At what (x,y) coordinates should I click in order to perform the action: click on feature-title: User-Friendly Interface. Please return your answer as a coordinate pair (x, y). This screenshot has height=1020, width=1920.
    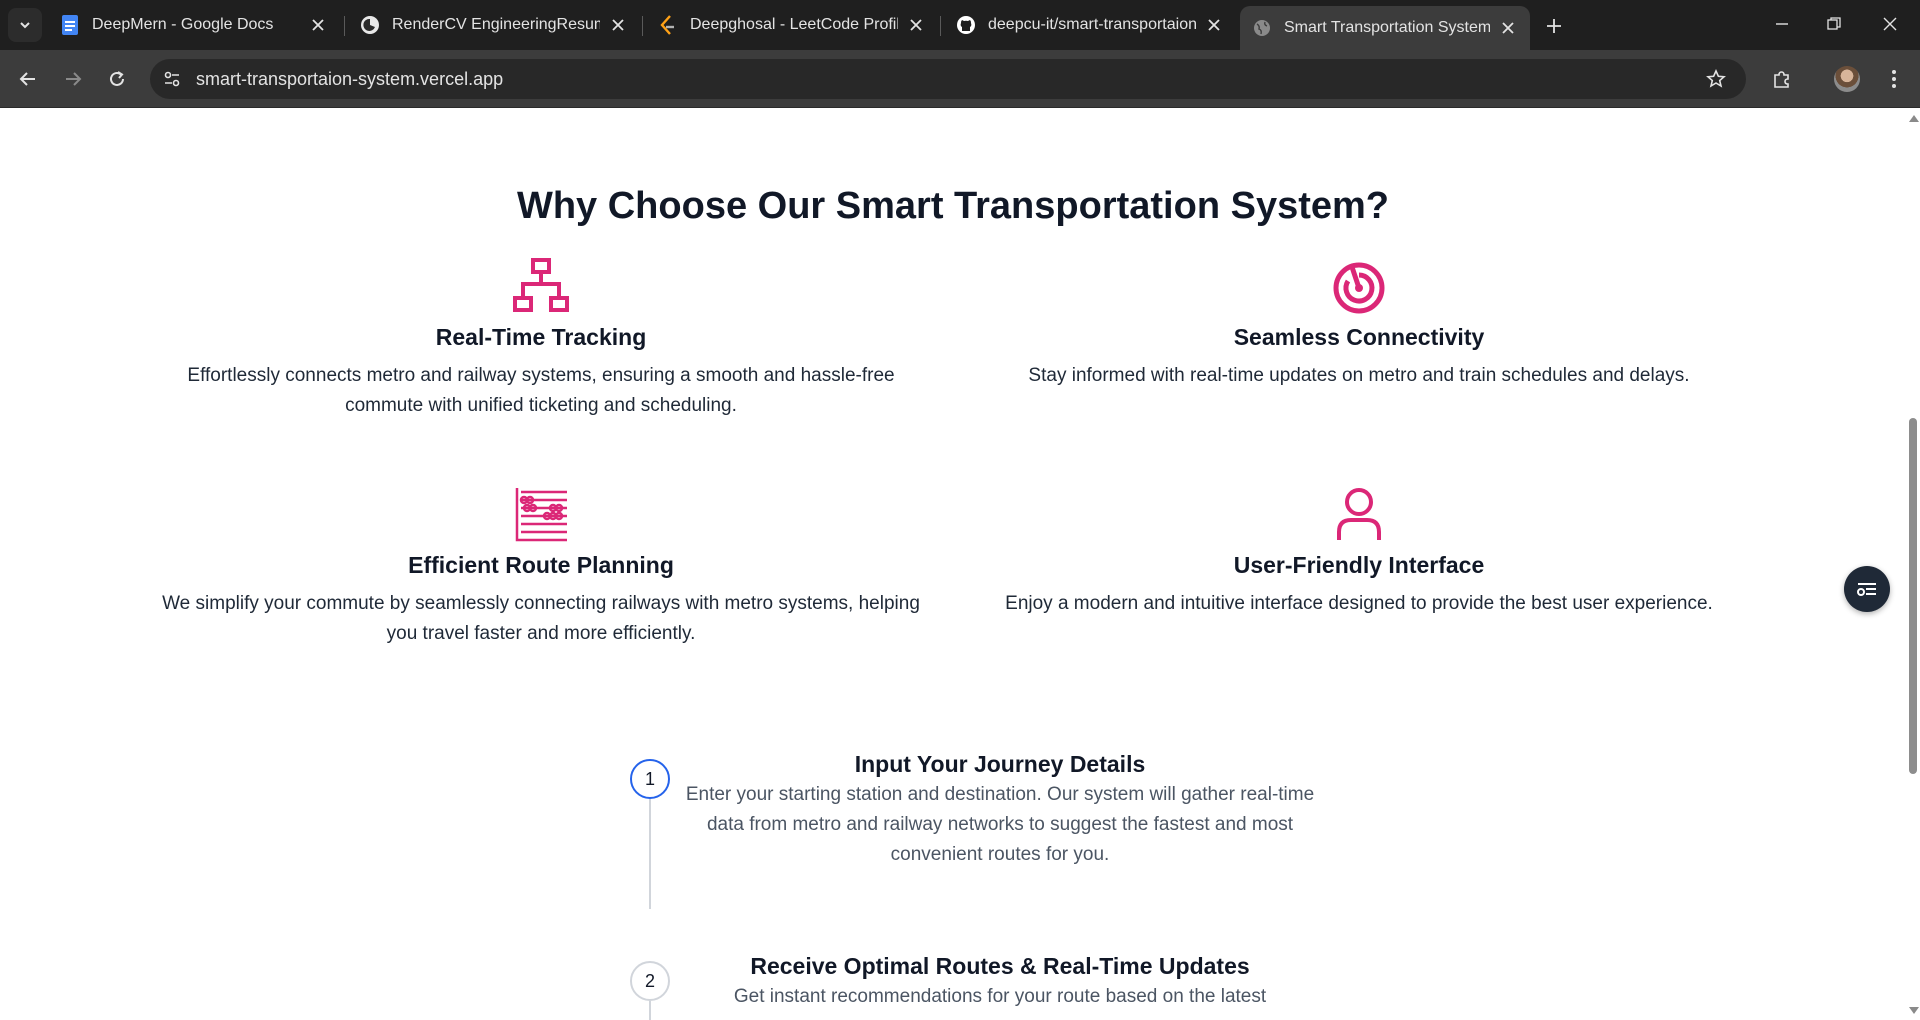
    Looking at the image, I should click on (1359, 565).